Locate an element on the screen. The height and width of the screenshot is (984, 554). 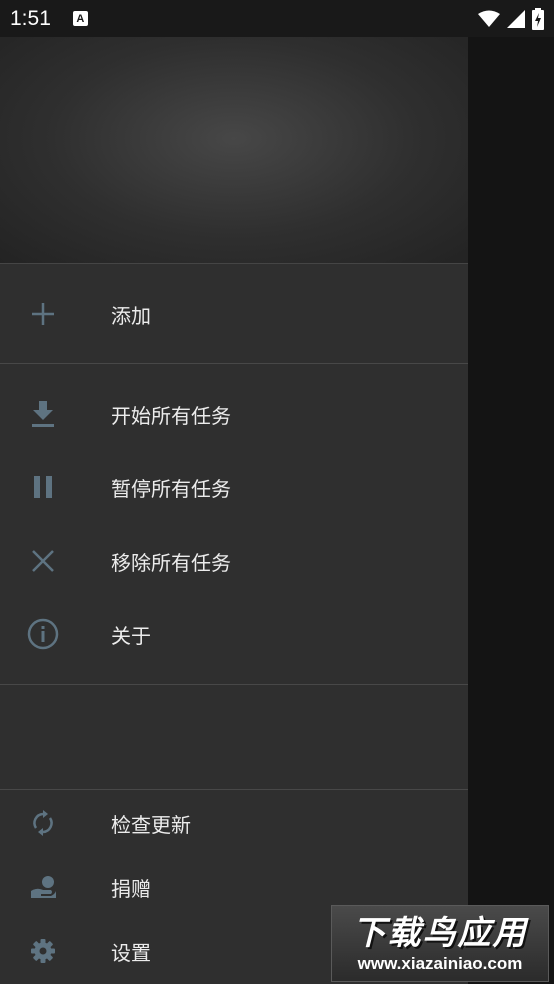
wifi-icon is located at coordinates (489, 18).